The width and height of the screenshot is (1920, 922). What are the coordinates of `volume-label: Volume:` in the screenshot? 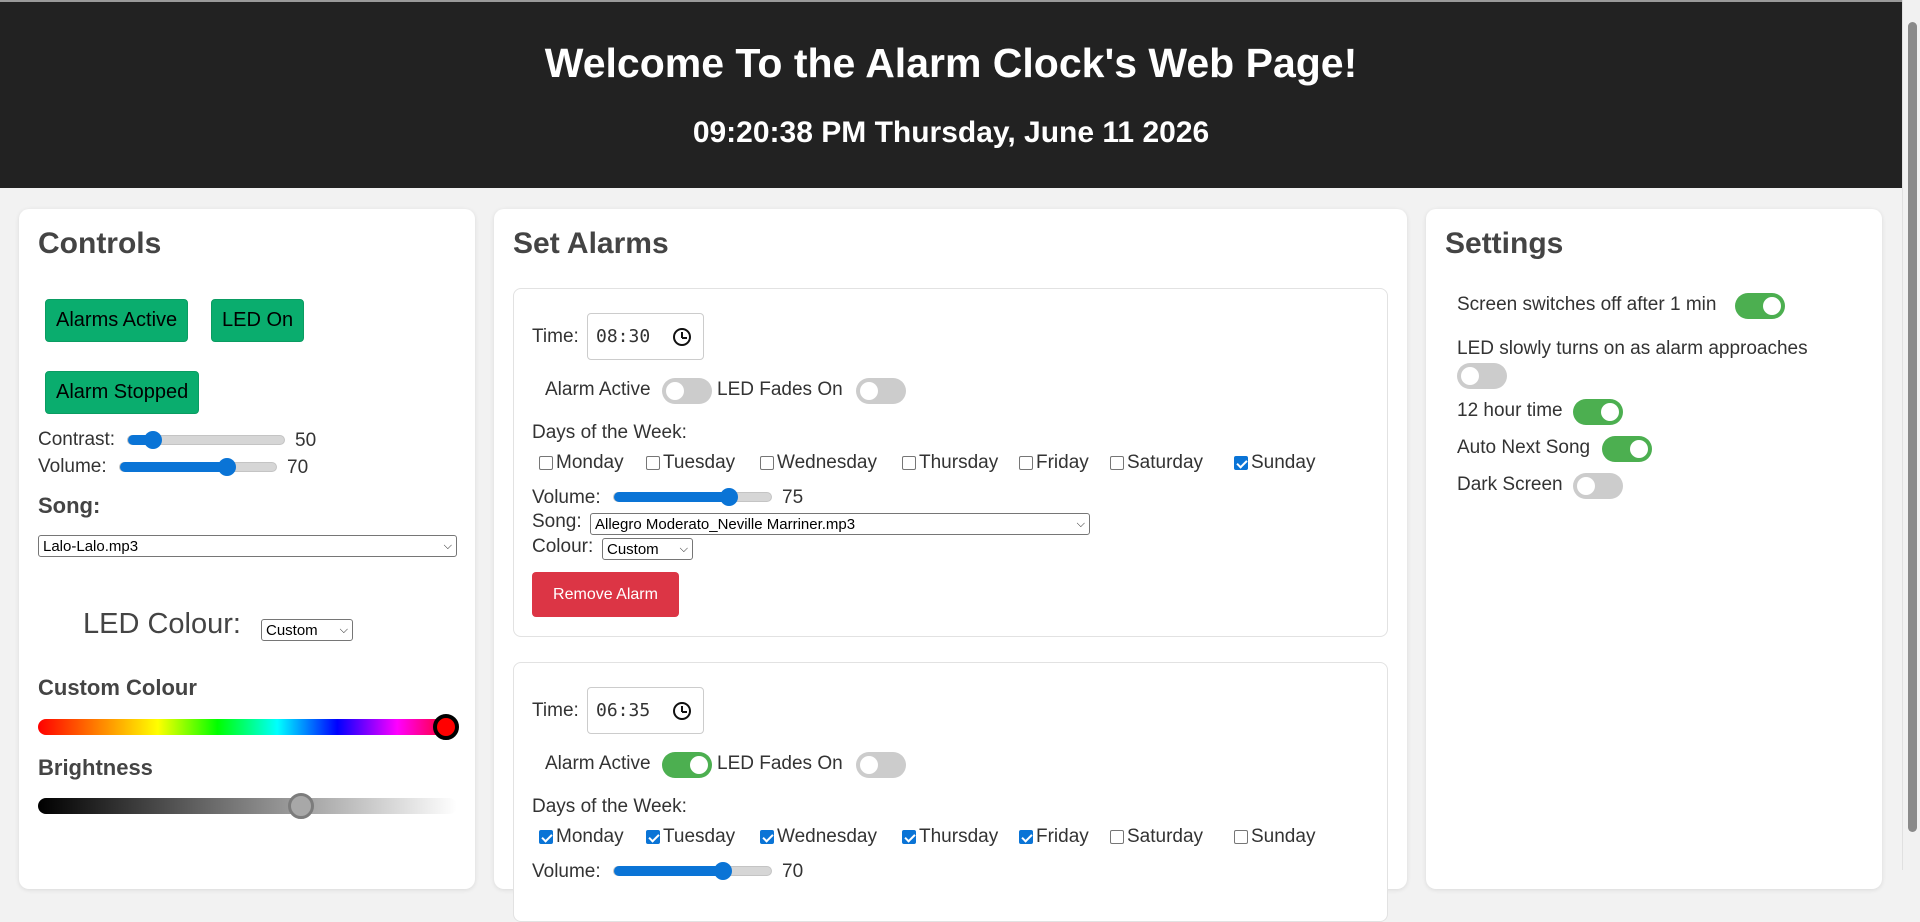 It's located at (72, 466).